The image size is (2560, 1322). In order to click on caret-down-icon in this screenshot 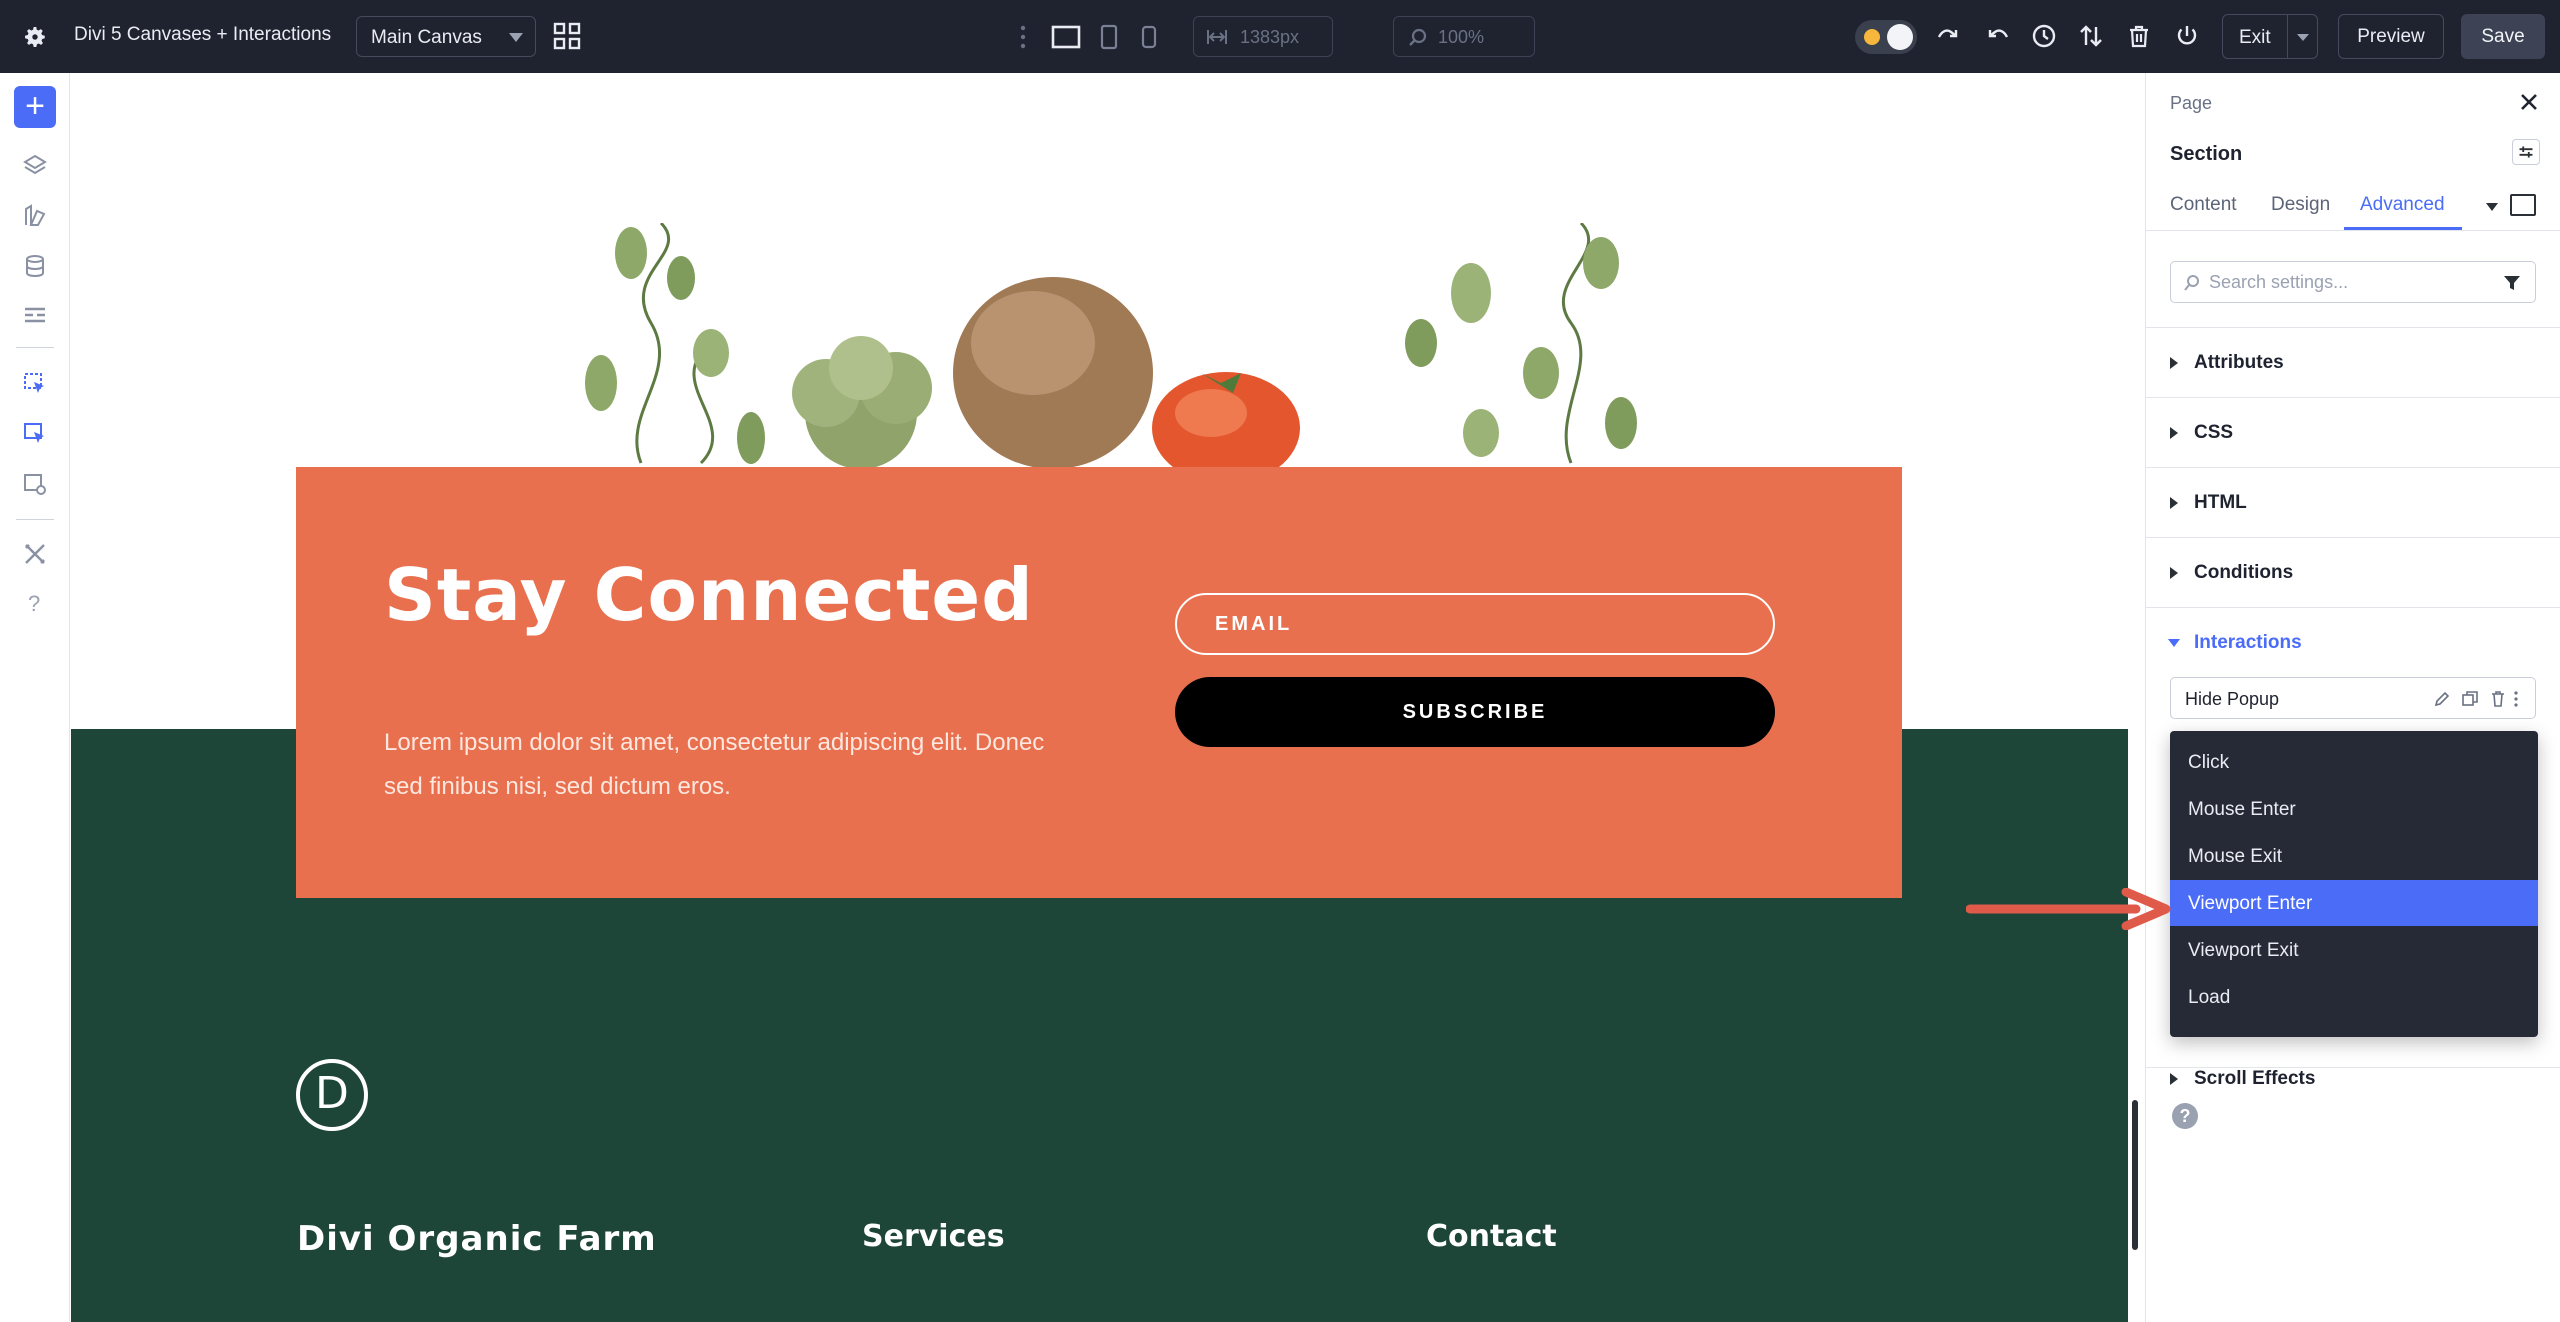, I will do `click(2174, 643)`.